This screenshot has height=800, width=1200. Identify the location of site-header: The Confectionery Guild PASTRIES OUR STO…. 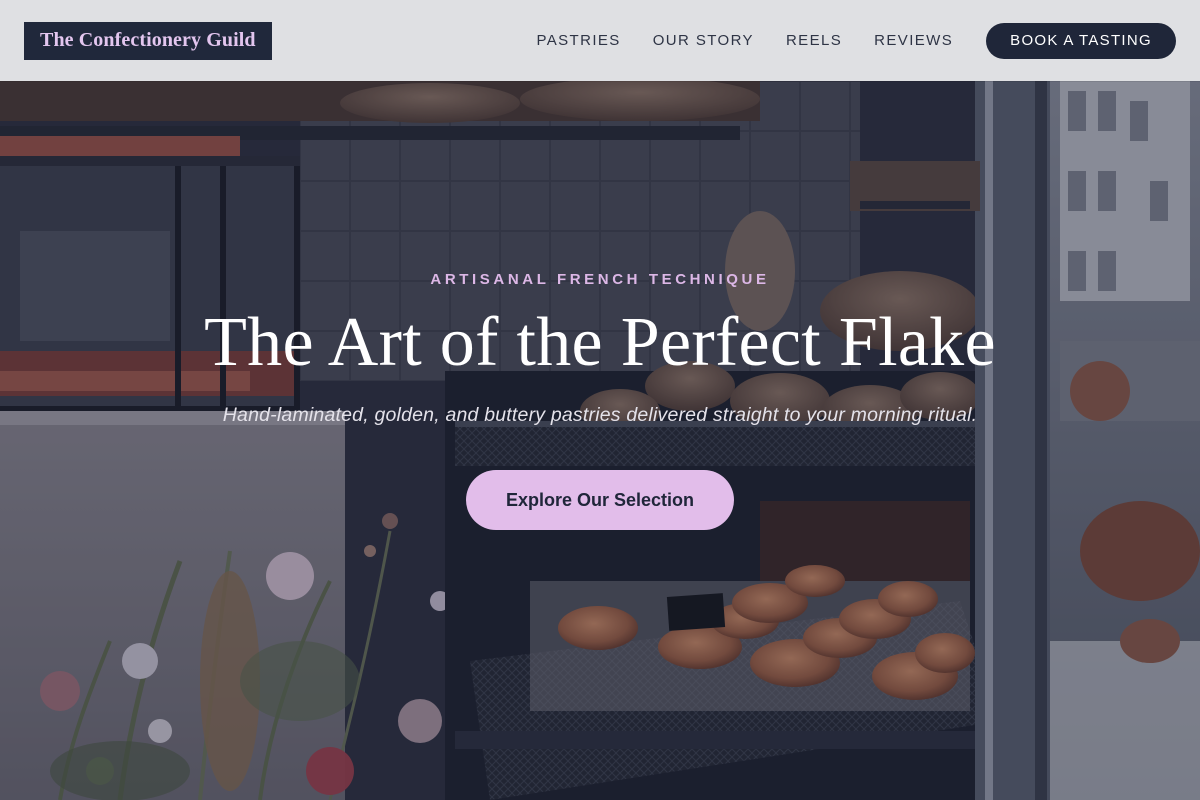
(600, 40).